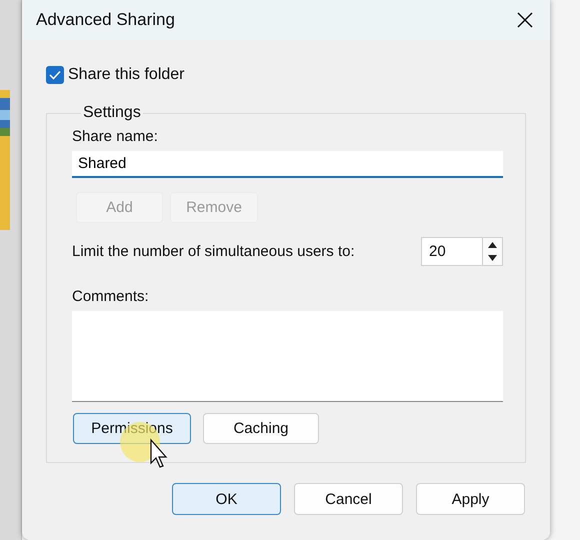  I want to click on comments-field, so click(287, 356).